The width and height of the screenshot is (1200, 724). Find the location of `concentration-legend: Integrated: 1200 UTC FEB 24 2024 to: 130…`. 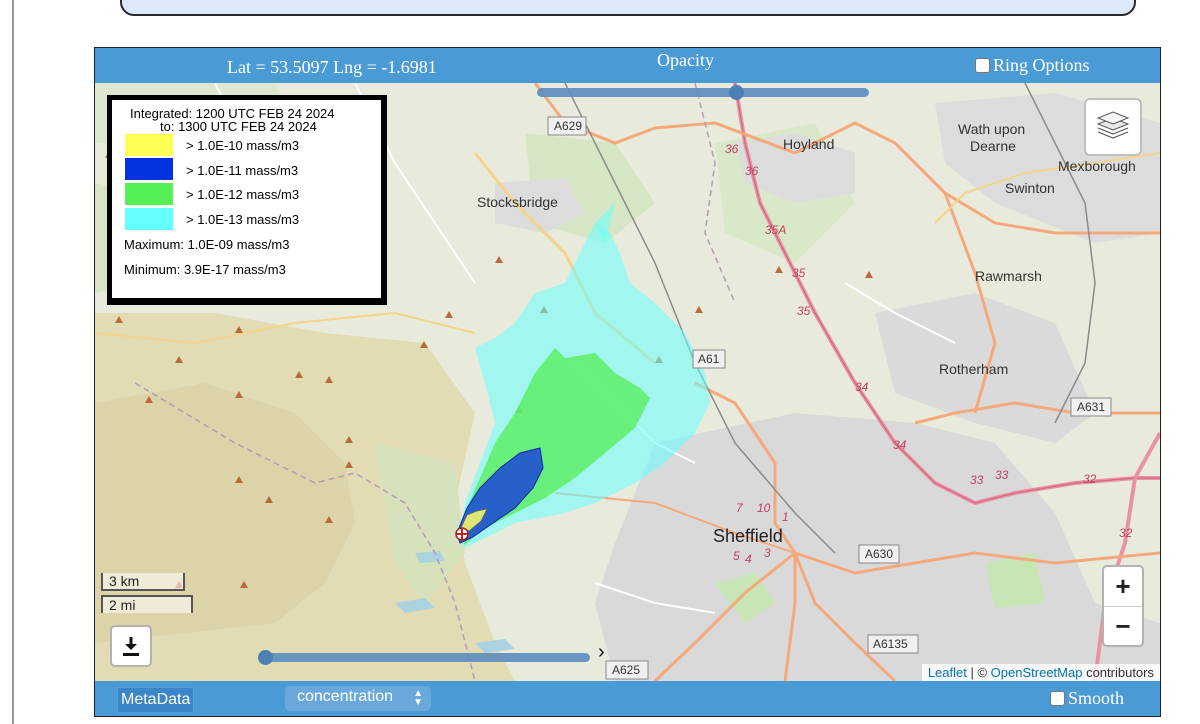

concentration-legend: Integrated: 1200 UTC FEB 24 2024 to: 130… is located at coordinates (247, 200).